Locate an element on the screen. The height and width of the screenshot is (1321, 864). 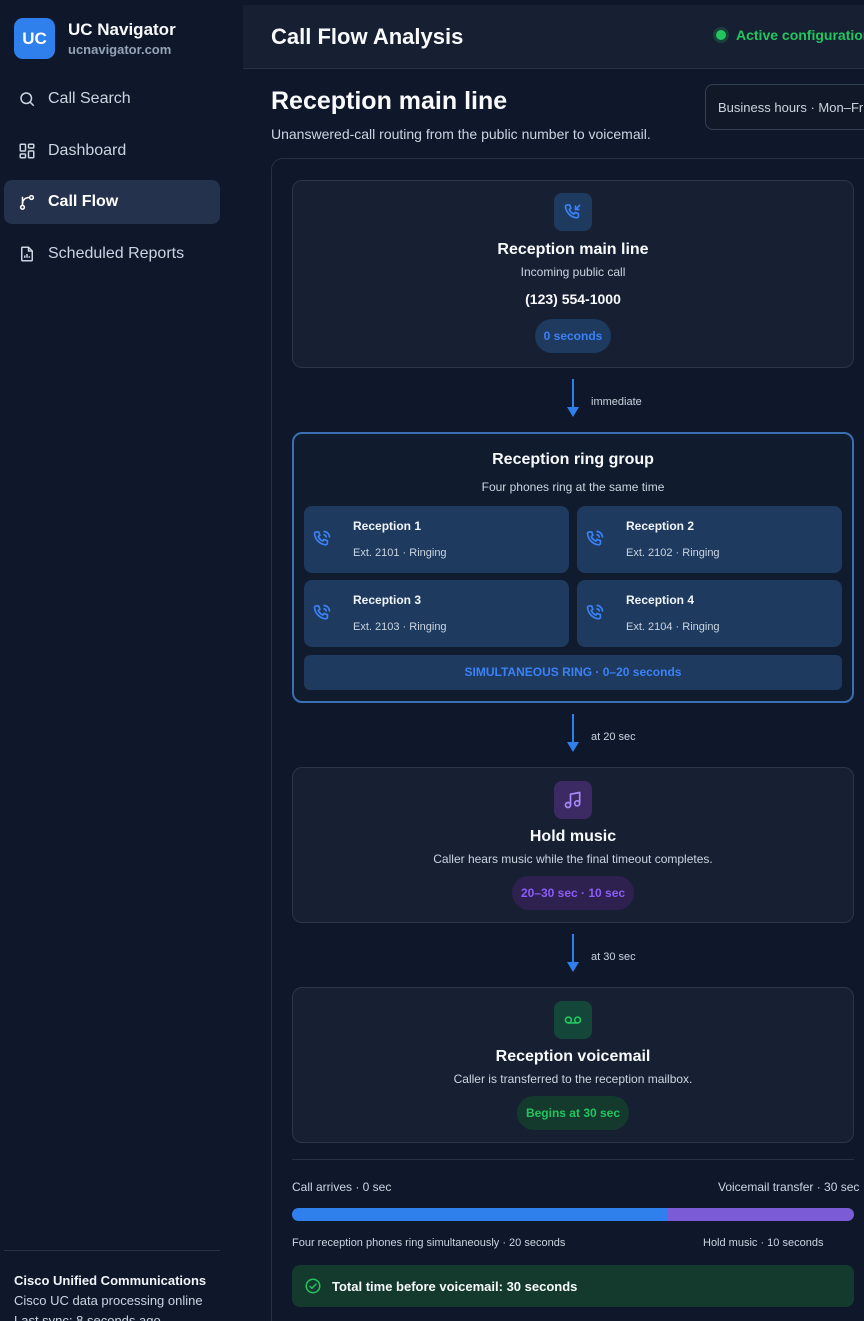
voicemail-icon is located at coordinates (573, 1020).